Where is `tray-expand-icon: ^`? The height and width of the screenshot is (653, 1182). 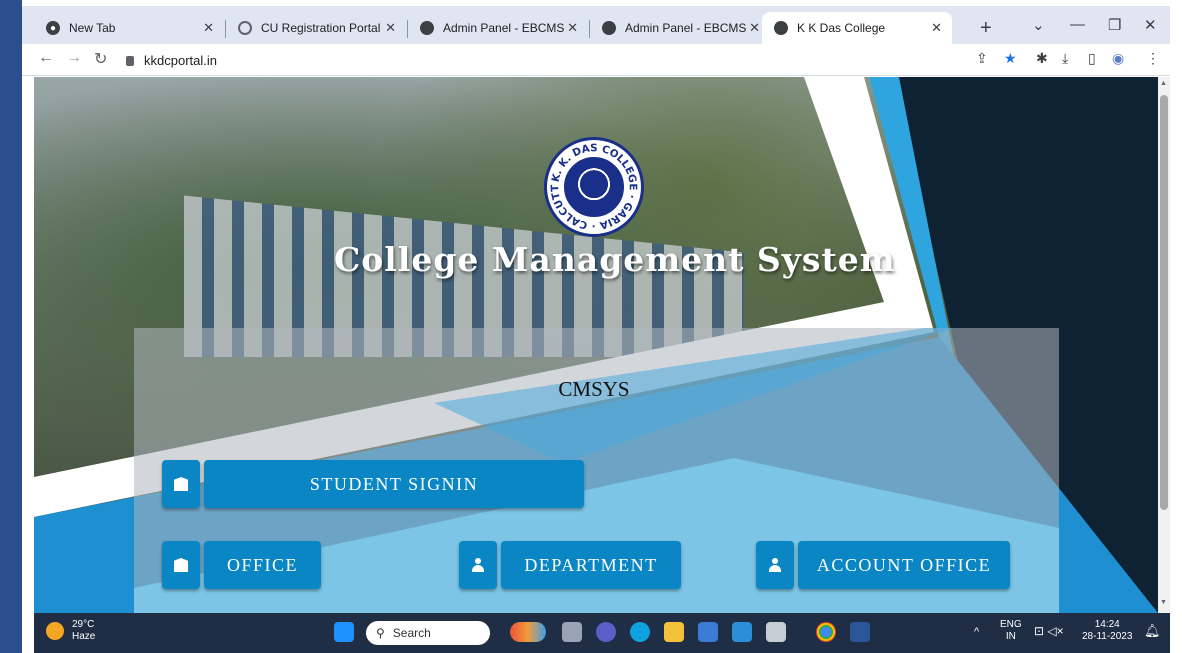 tray-expand-icon: ^ is located at coordinates (976, 632).